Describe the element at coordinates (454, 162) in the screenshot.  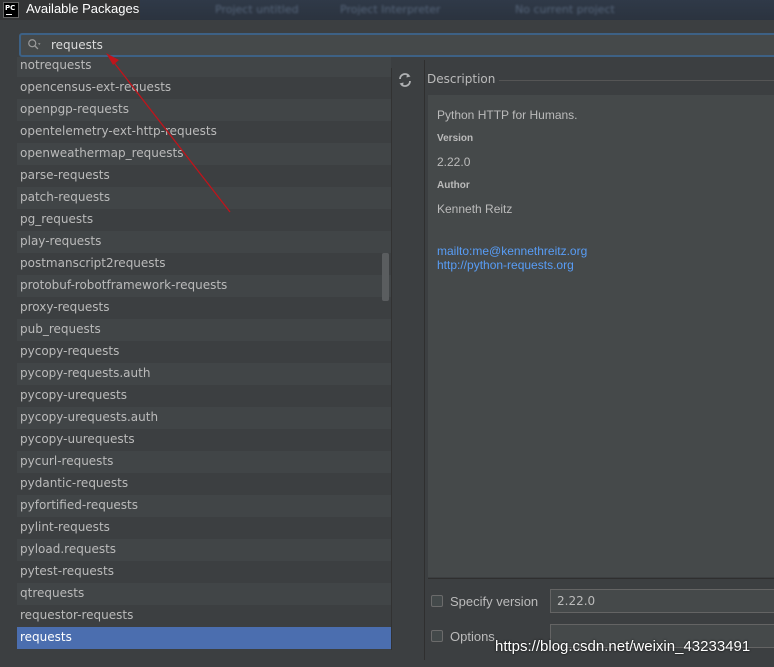
I see `version-value: 2.22.0` at that location.